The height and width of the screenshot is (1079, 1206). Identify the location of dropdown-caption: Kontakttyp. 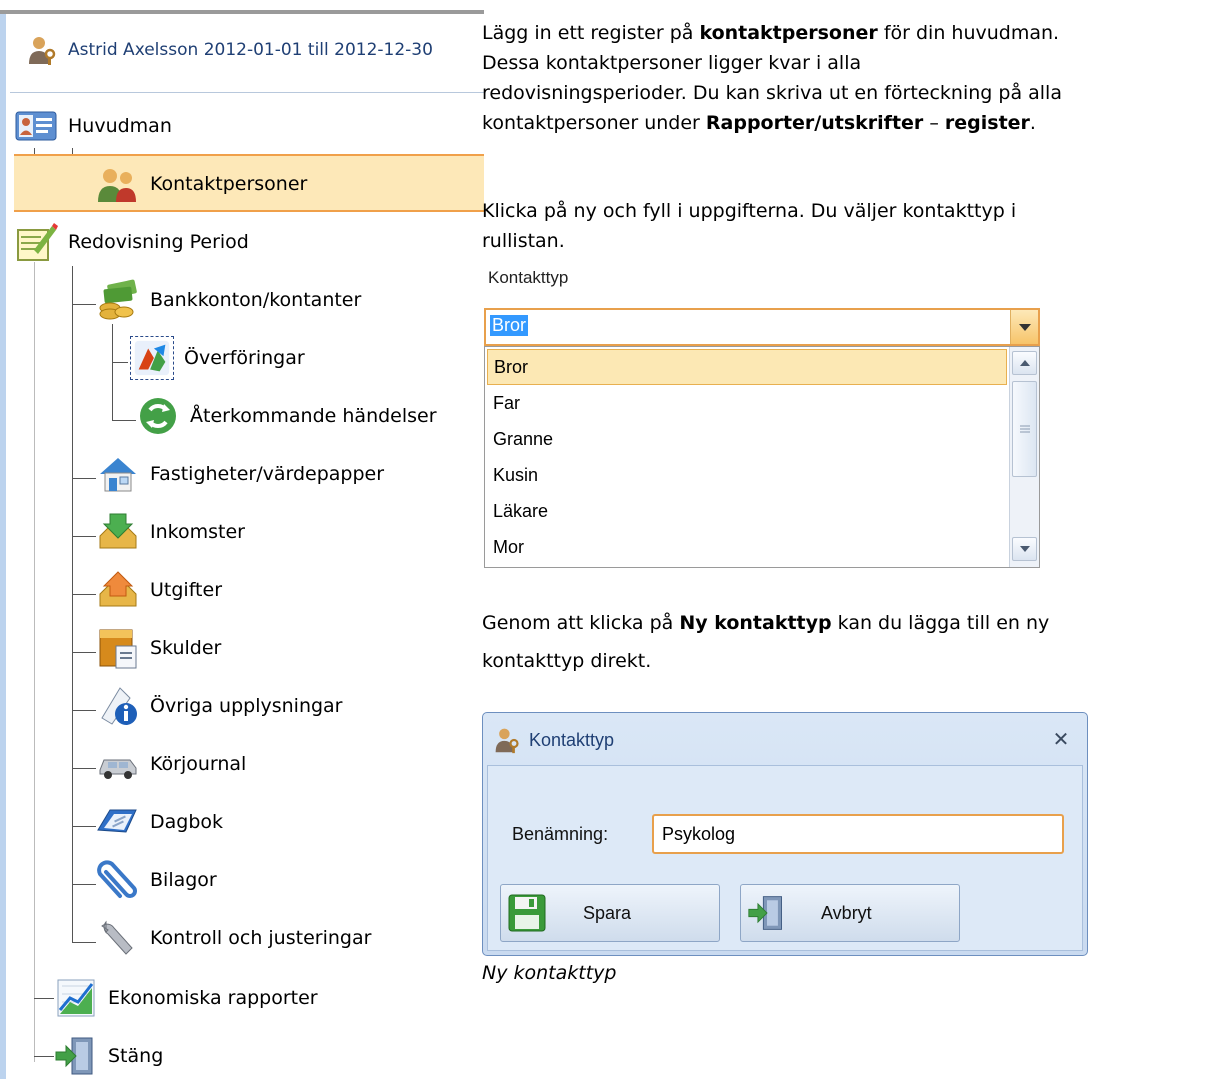
(528, 277).